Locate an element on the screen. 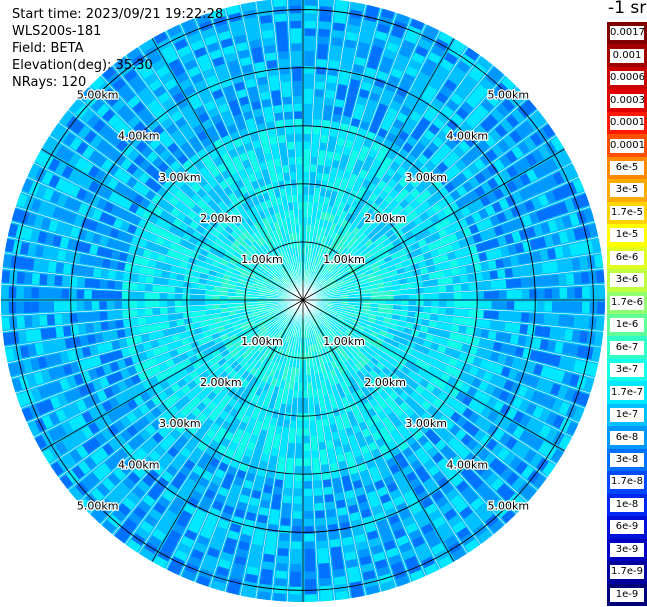 This screenshot has height=607, width=647. colorbar-tick-label: 6e-7 is located at coordinates (627, 347).